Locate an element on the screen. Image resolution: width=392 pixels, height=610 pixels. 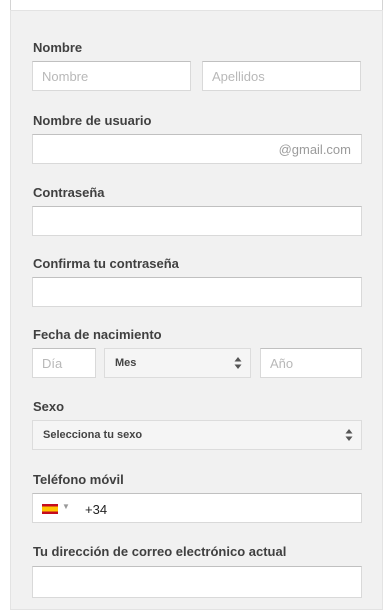
panel-top-edge is located at coordinates (196, 5).